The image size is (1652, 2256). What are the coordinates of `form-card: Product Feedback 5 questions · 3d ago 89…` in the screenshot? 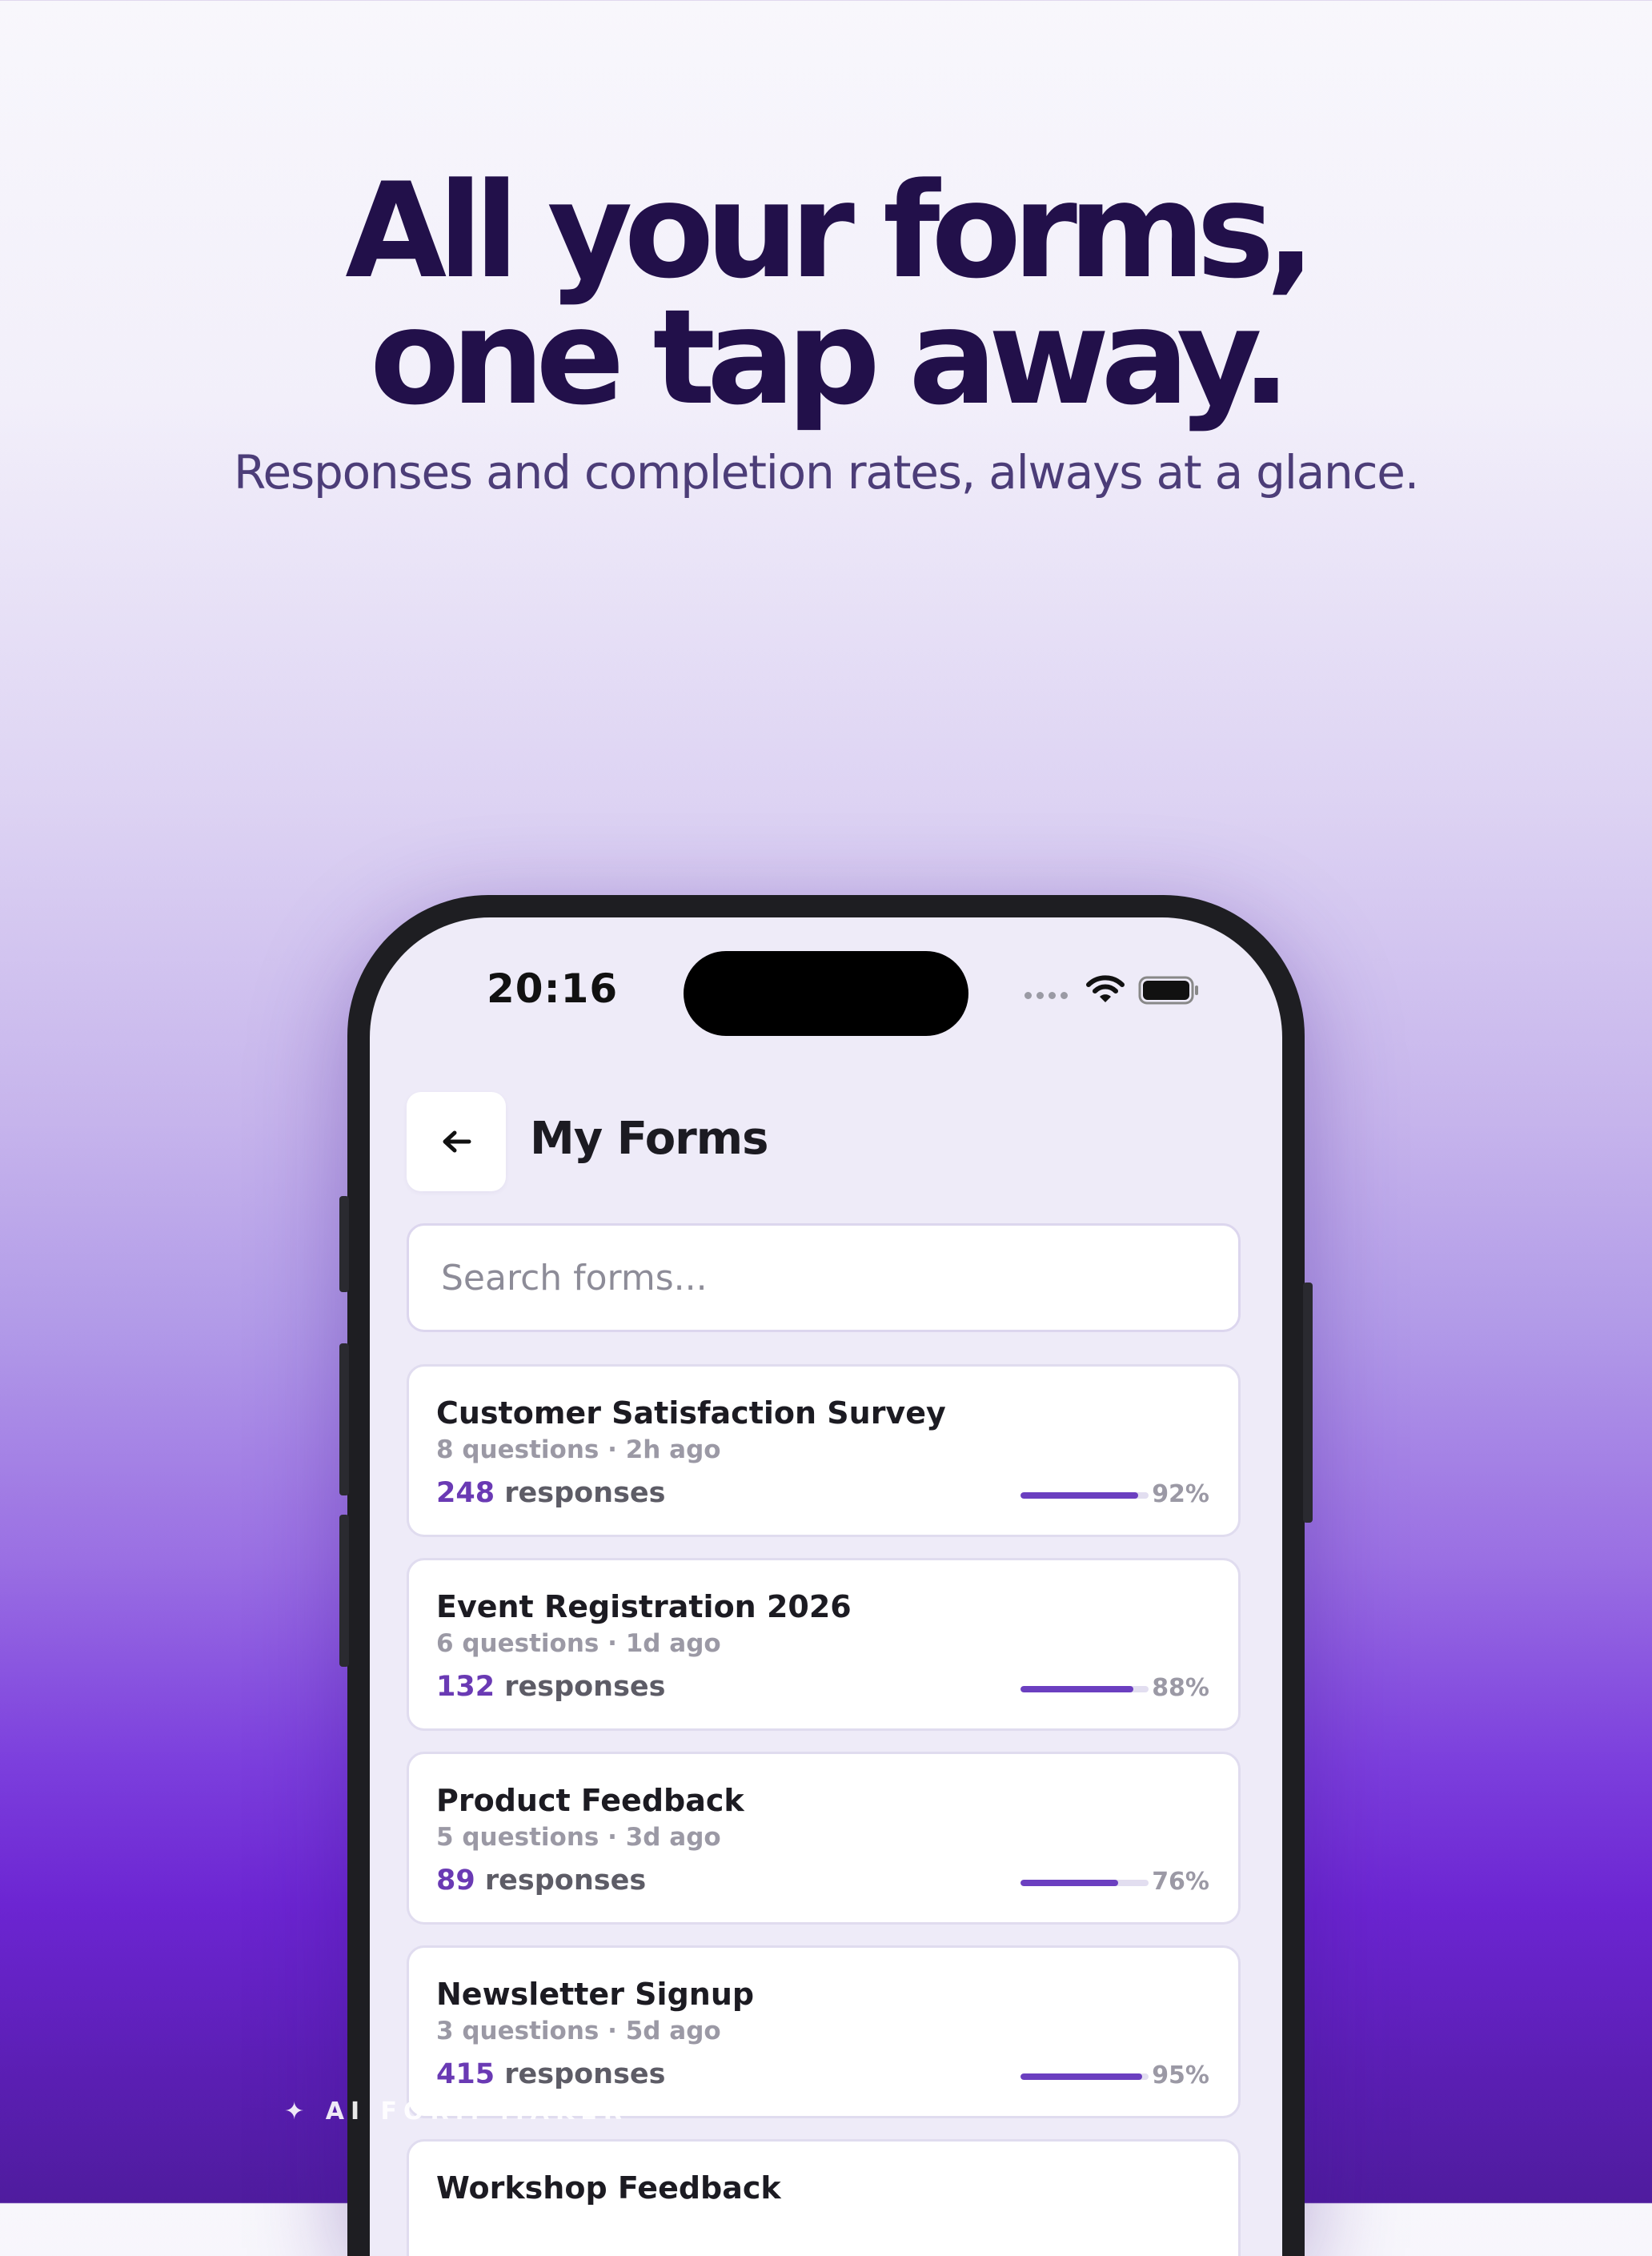 It's located at (824, 1838).